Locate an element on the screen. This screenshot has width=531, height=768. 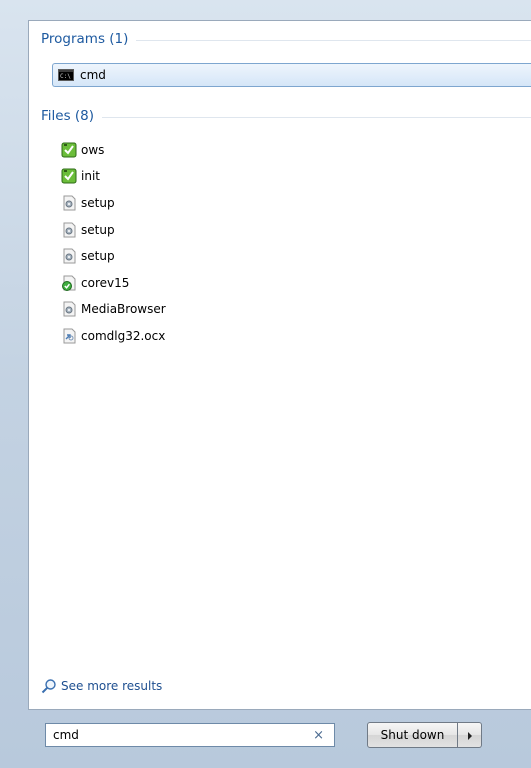
file-item-label: ows is located at coordinates (93, 150).